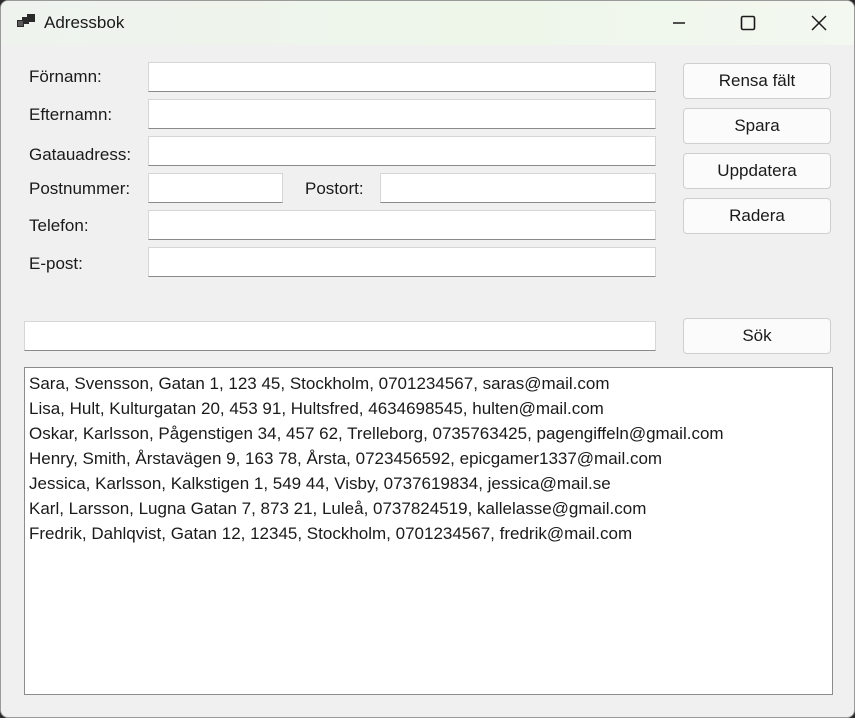 This screenshot has width=855, height=718. I want to click on first-name-label: Förnamn:, so click(65, 76).